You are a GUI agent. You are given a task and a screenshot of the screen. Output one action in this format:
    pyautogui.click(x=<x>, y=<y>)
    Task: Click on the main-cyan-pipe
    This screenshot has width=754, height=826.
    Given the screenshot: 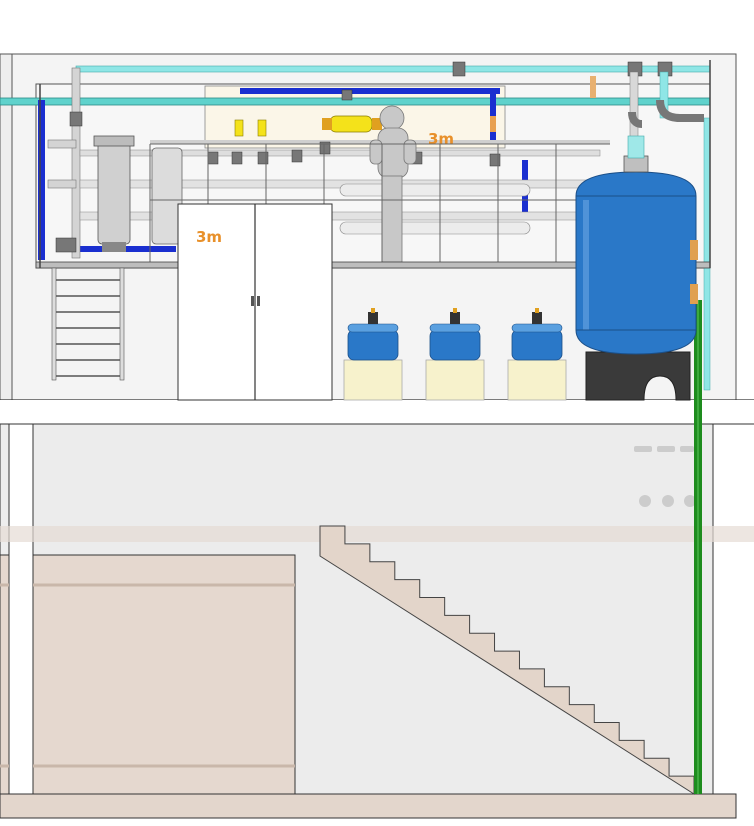 What is the action you would take?
    pyautogui.click(x=355, y=101)
    